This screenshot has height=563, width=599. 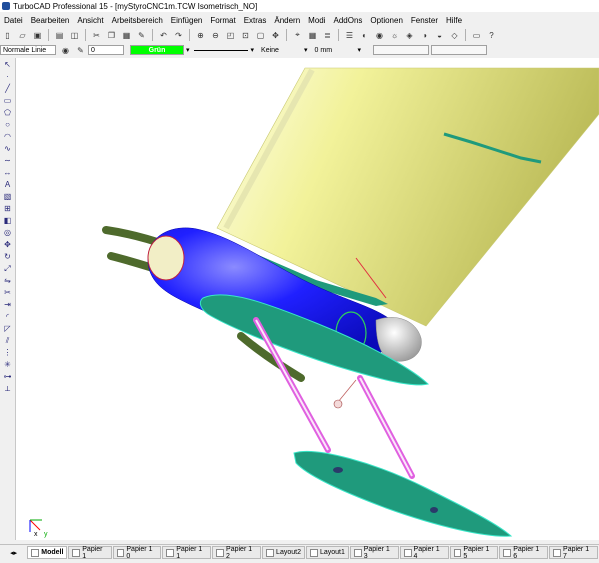 I want to click on linestyle-select: Normale Linie, so click(x=28, y=50).